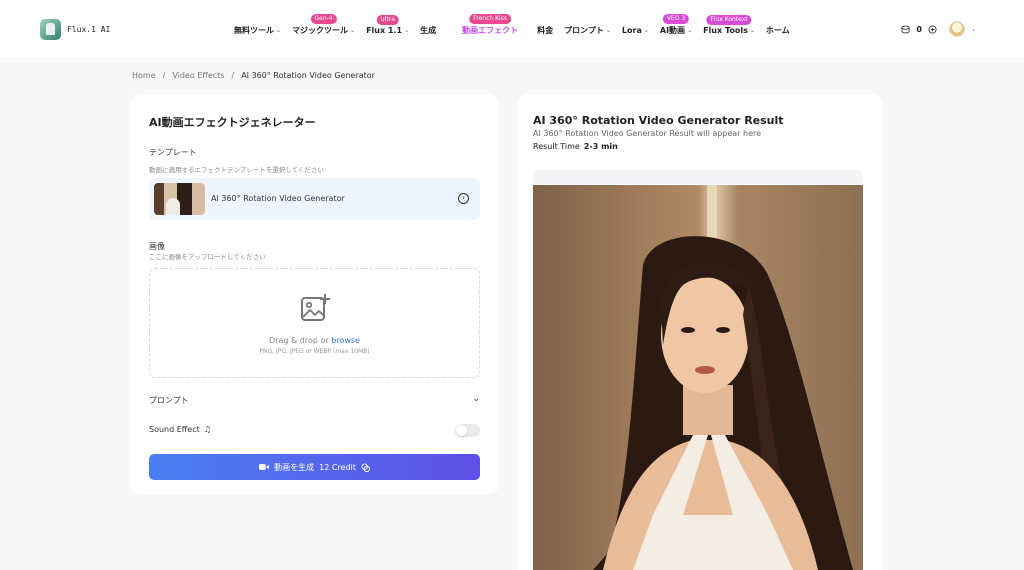 The height and width of the screenshot is (570, 1024). I want to click on nav-lora: Lora ⌄, so click(635, 30).